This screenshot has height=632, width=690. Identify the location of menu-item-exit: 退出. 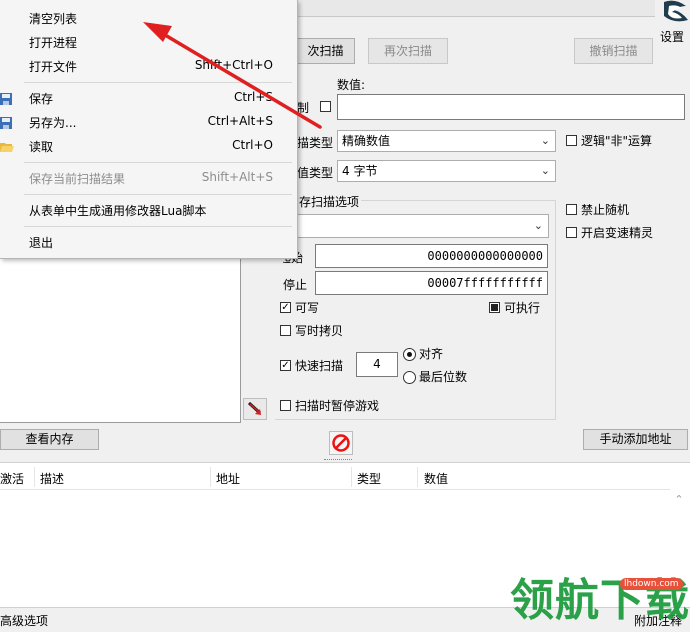
(148, 242).